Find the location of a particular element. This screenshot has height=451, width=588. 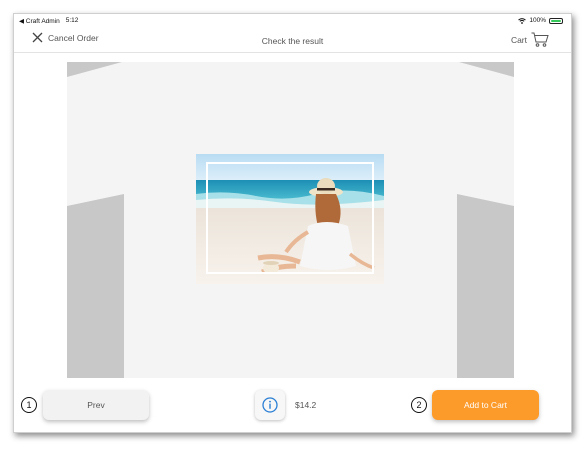

add-to-cart-button: Add to Cart is located at coordinates (485, 405).